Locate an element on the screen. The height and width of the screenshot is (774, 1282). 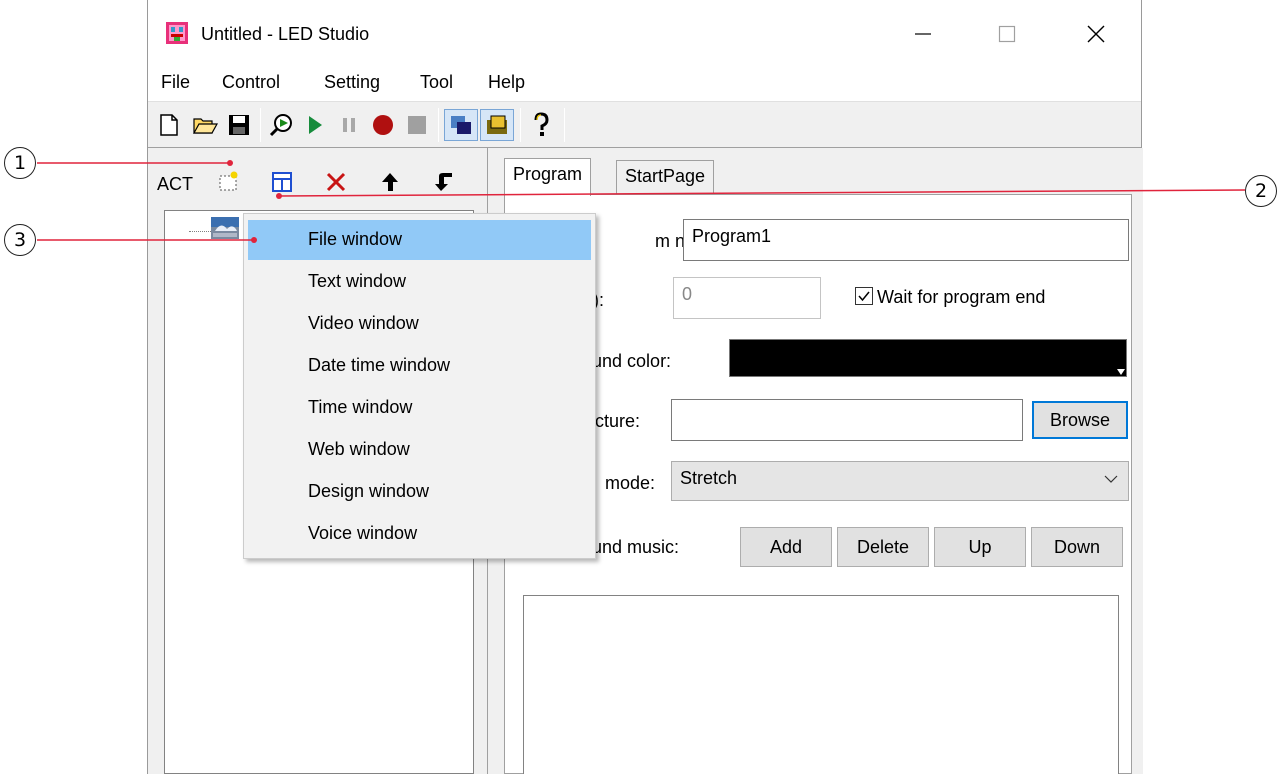
callout-lines is located at coordinates (641, 201).